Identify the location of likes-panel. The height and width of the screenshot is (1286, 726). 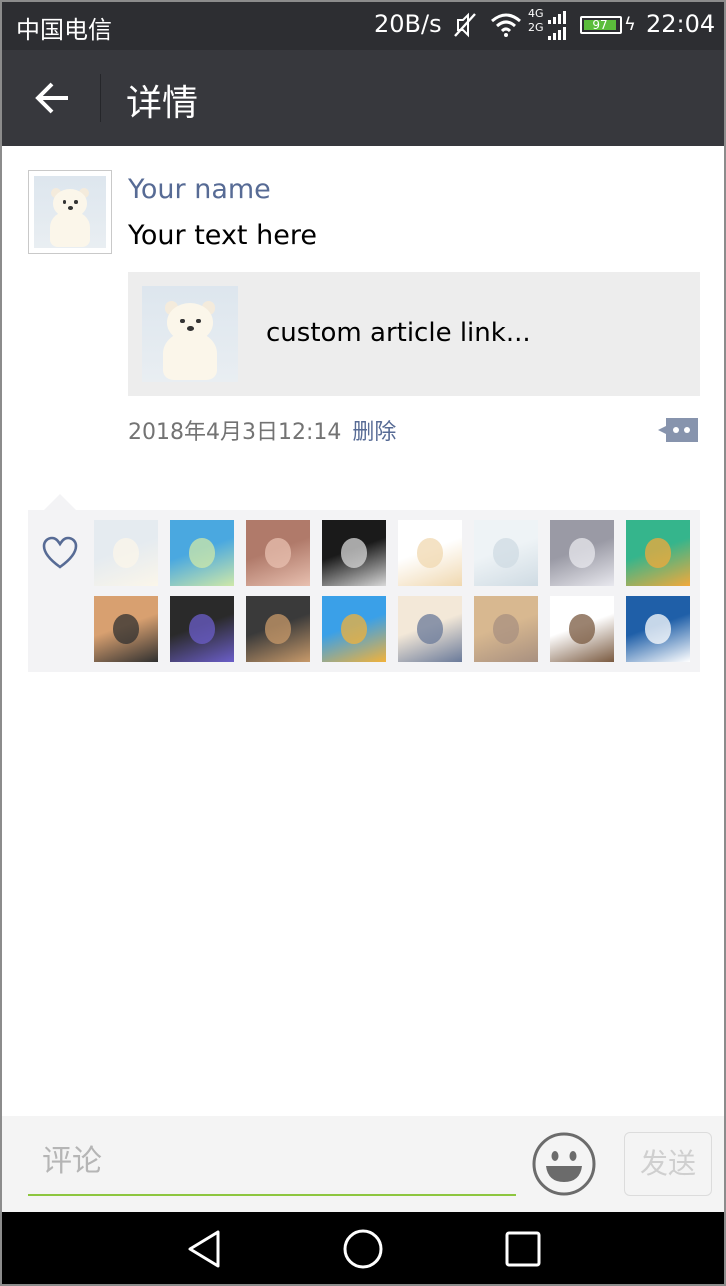
(364, 591).